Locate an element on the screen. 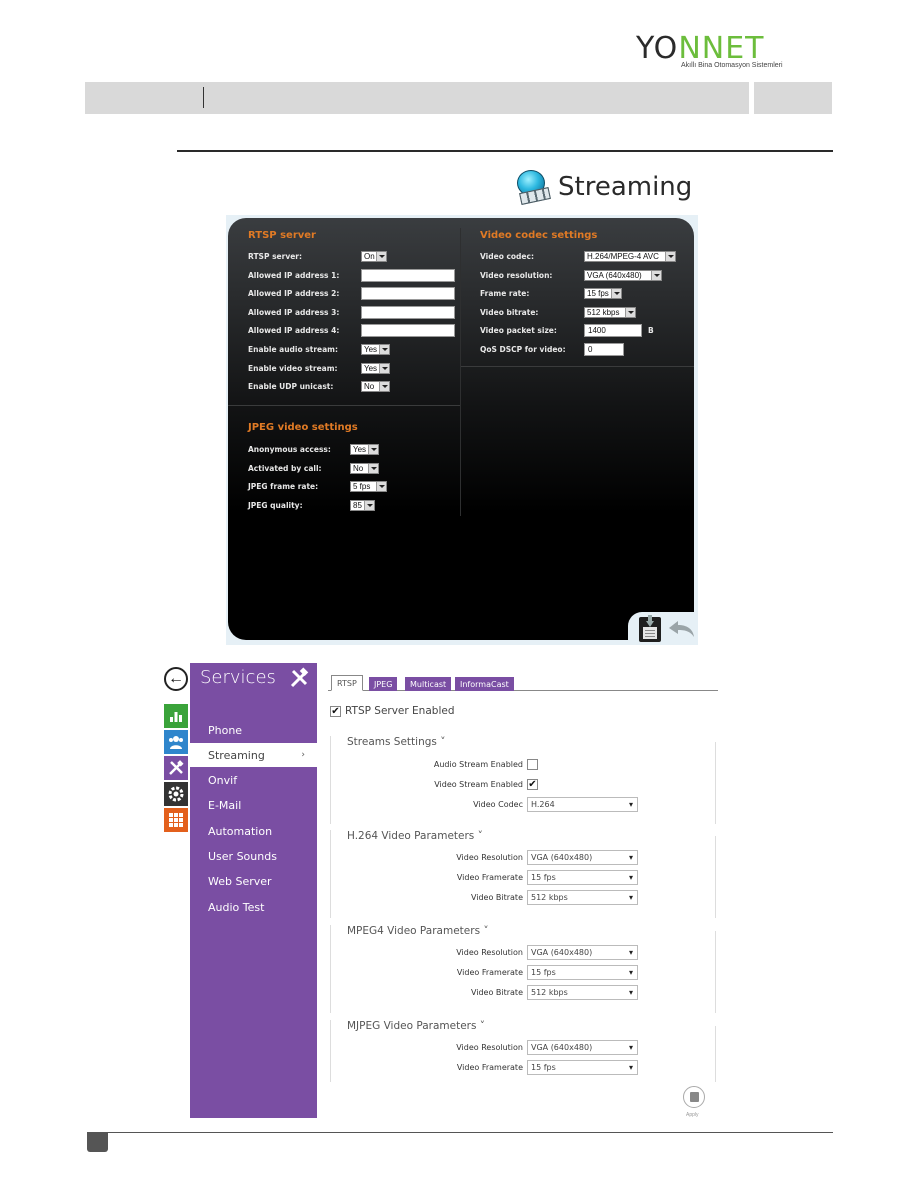 The height and width of the screenshot is (1188, 918). h264-field-label: Video Framerate is located at coordinates (489, 877).